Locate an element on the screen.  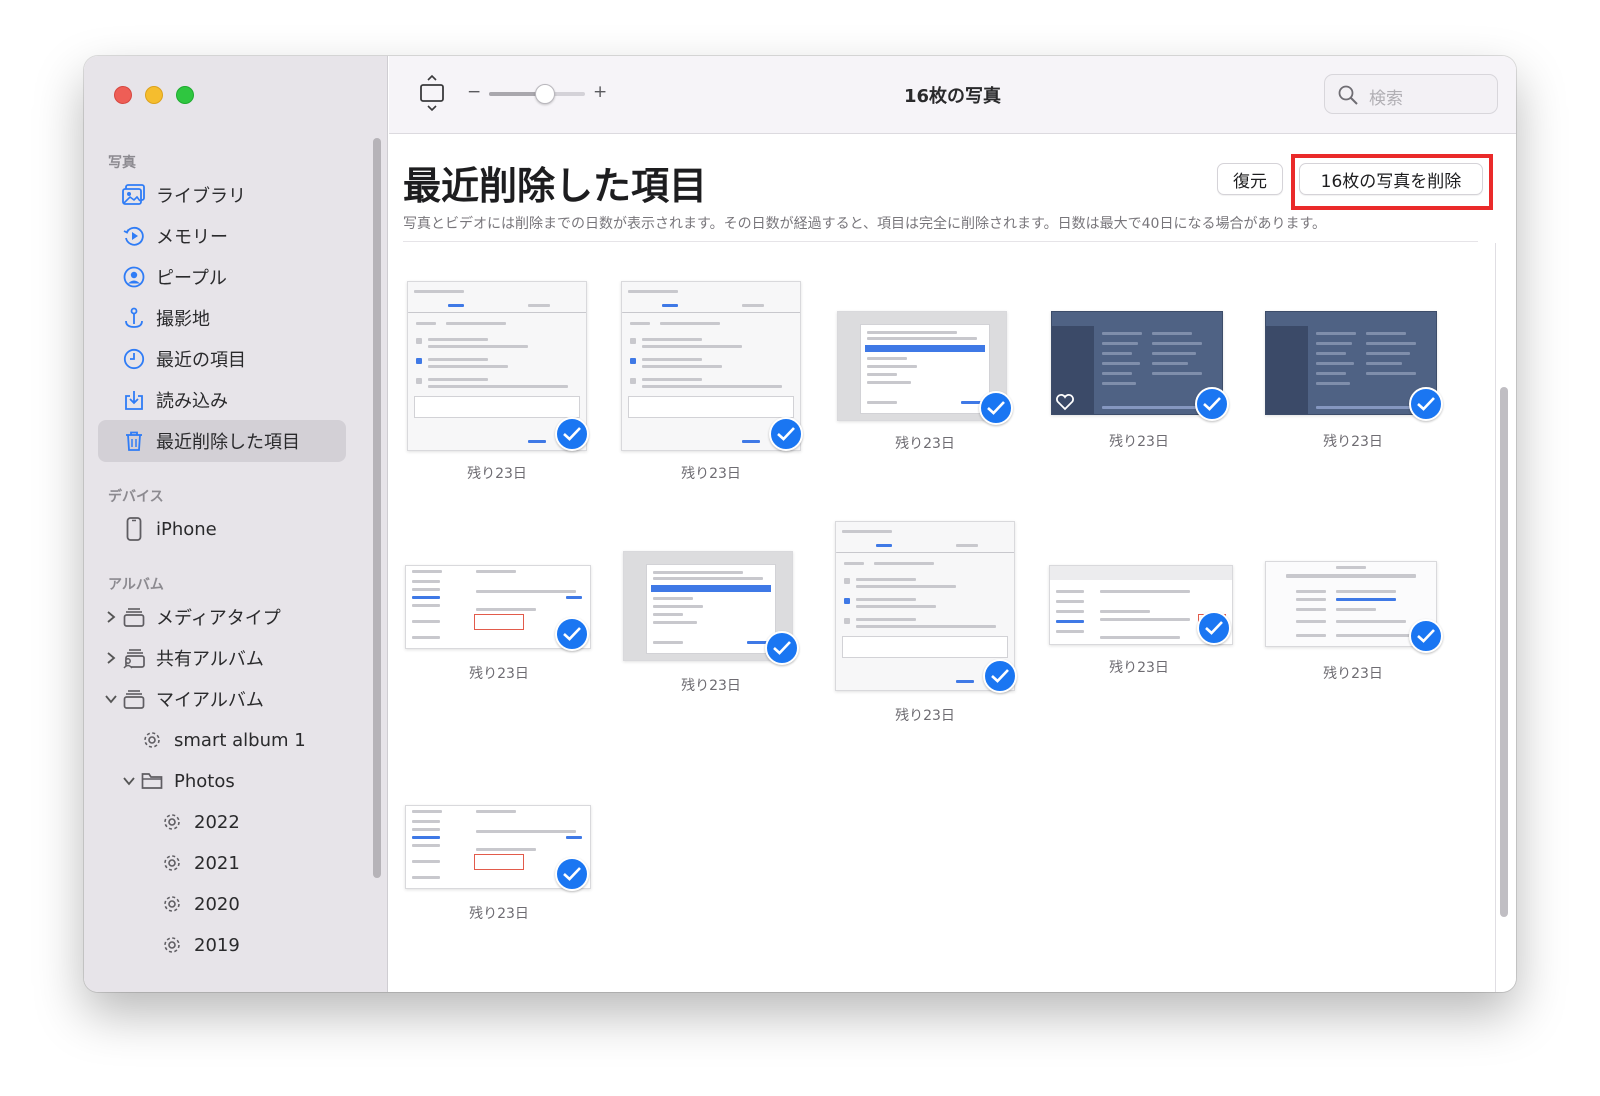
shared-album-icon is located at coordinates (134, 658).